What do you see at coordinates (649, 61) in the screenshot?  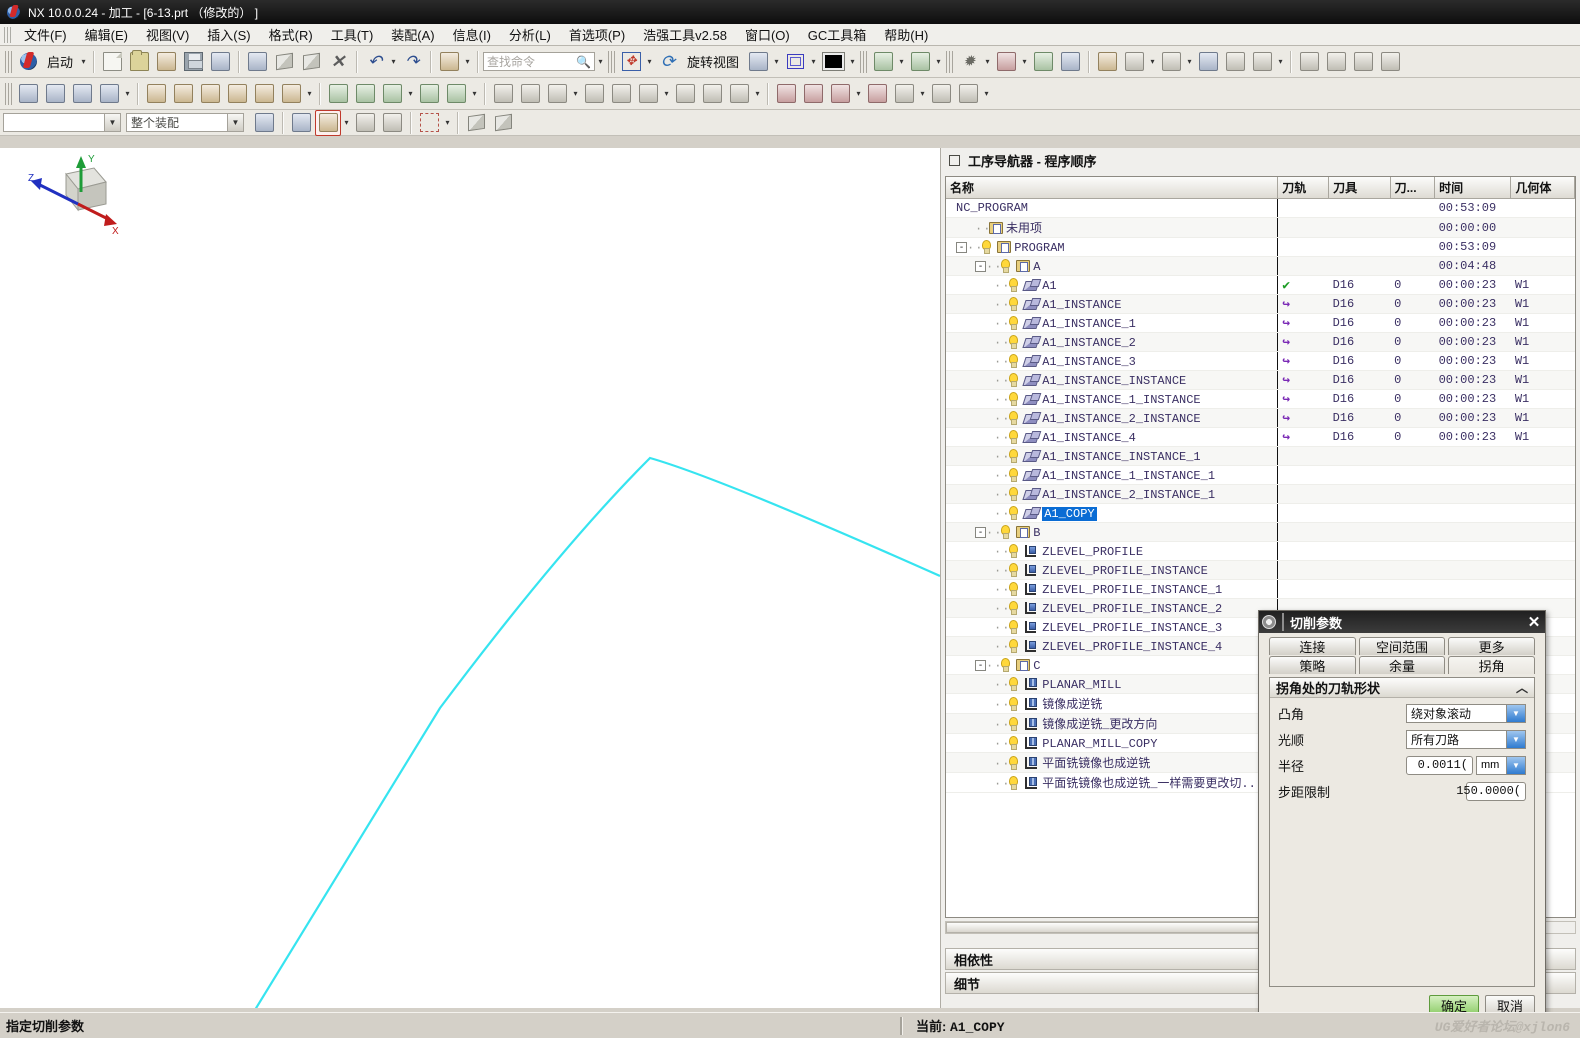 I see `fit-caret-icon: ▾` at bounding box center [649, 61].